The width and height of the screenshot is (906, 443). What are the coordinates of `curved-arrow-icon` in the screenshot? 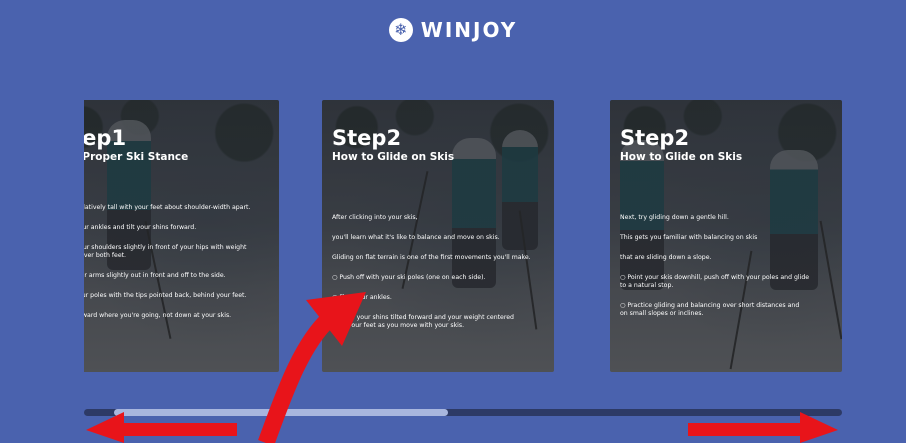 It's located at (312, 367).